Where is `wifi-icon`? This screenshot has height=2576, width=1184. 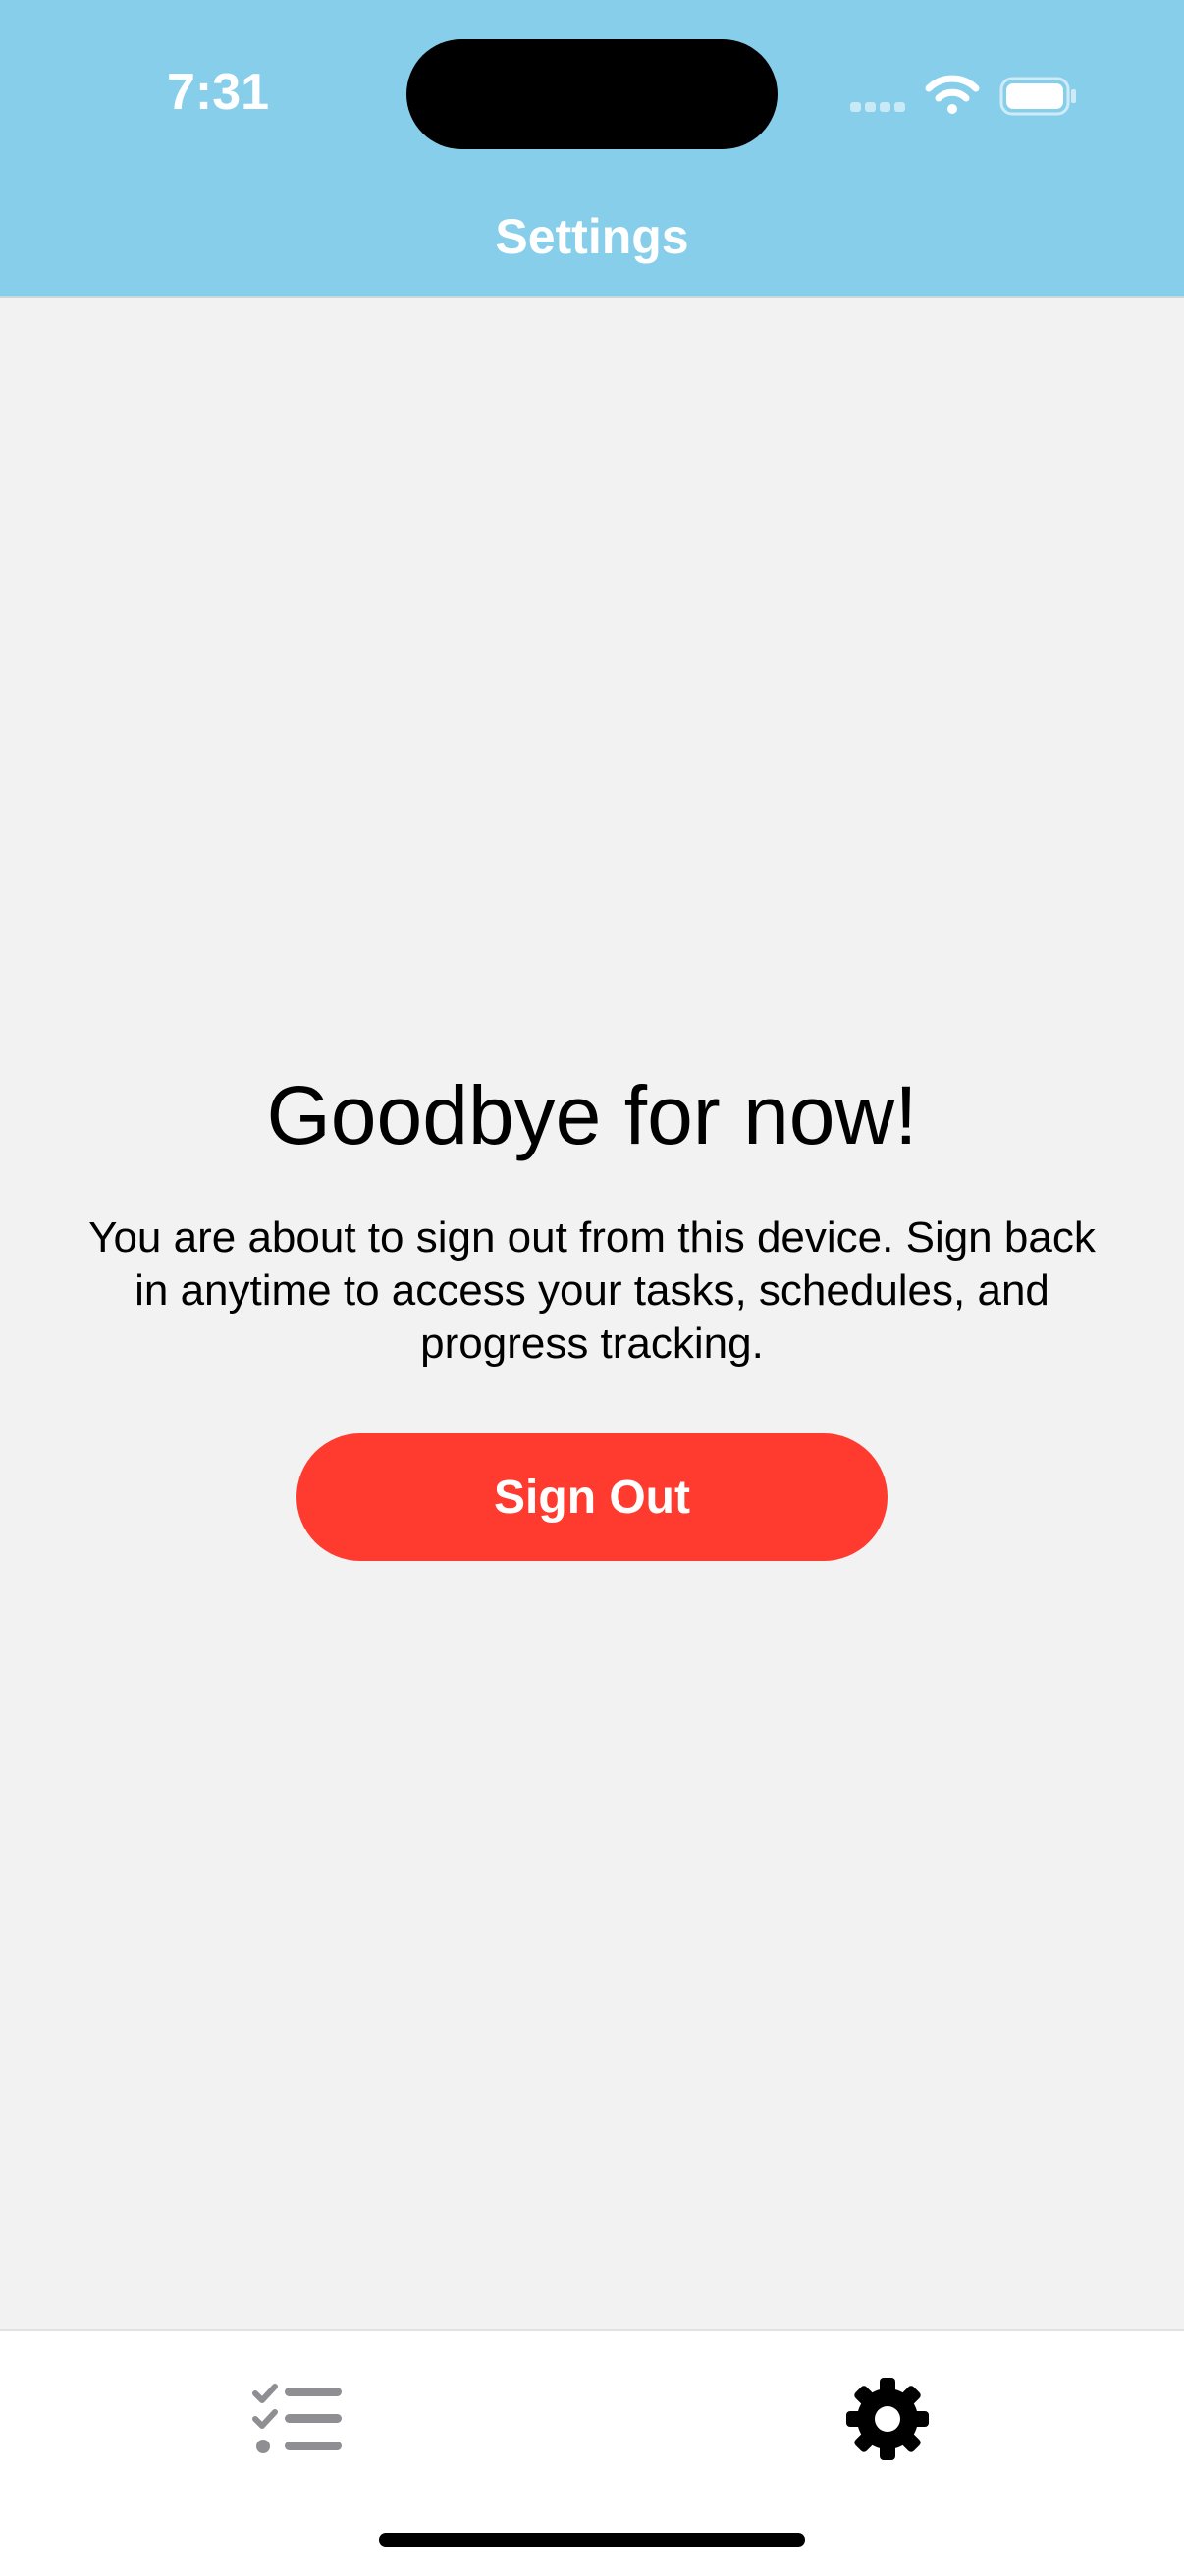 wifi-icon is located at coordinates (952, 94).